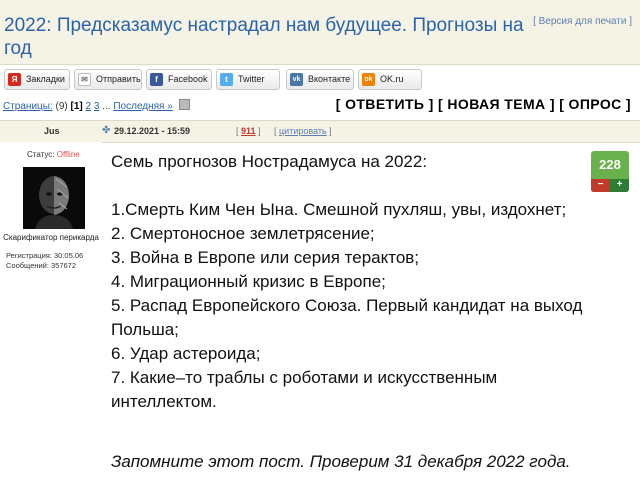 This screenshot has height=502, width=640. I want to click on user-stats: Регистрация: 30.05.06 Сообщений: 357672, so click(44, 261).